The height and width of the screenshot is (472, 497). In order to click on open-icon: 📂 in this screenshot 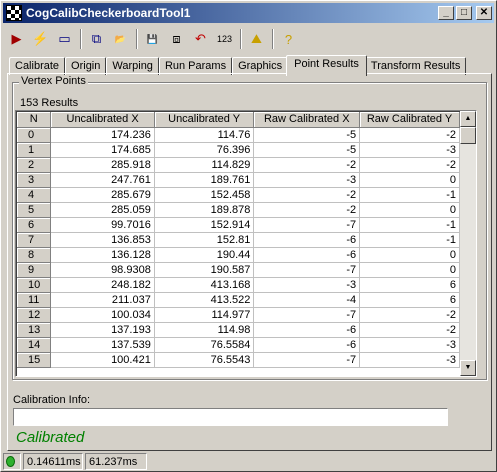, I will do `click(120, 38)`.